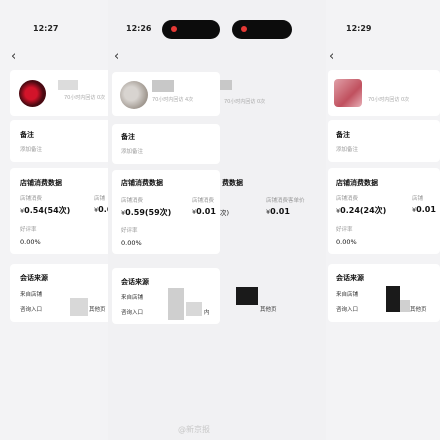  I want to click on stat-value-partial: 次), so click(225, 213).